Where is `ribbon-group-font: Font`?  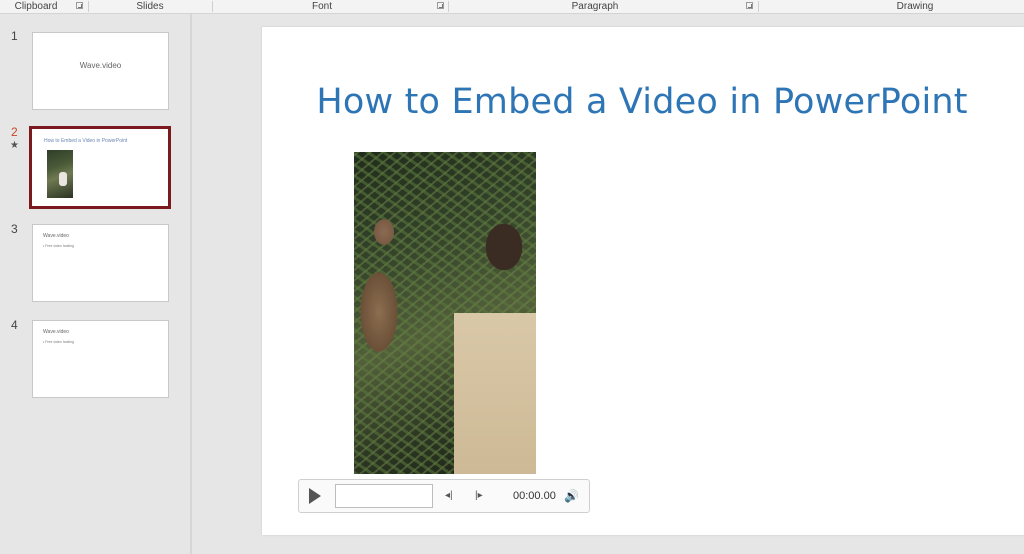 ribbon-group-font: Font is located at coordinates (321, 6).